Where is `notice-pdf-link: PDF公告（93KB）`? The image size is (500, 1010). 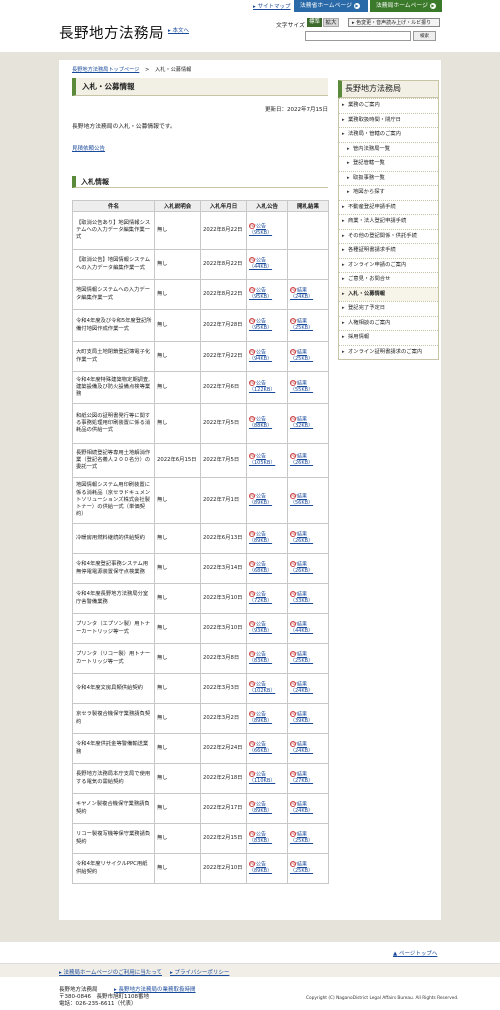 notice-pdf-link: PDF公告（93KB） is located at coordinates (267, 628).